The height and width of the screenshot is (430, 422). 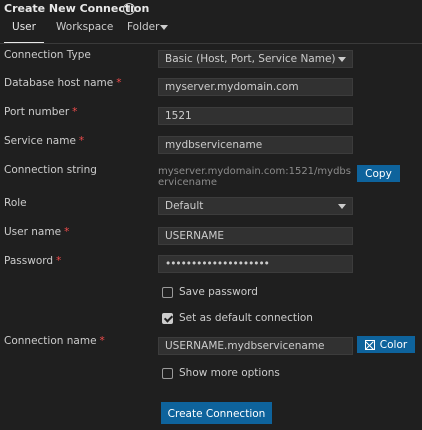 I want to click on connection-type-label-text: Connection Type, so click(x=47, y=55).